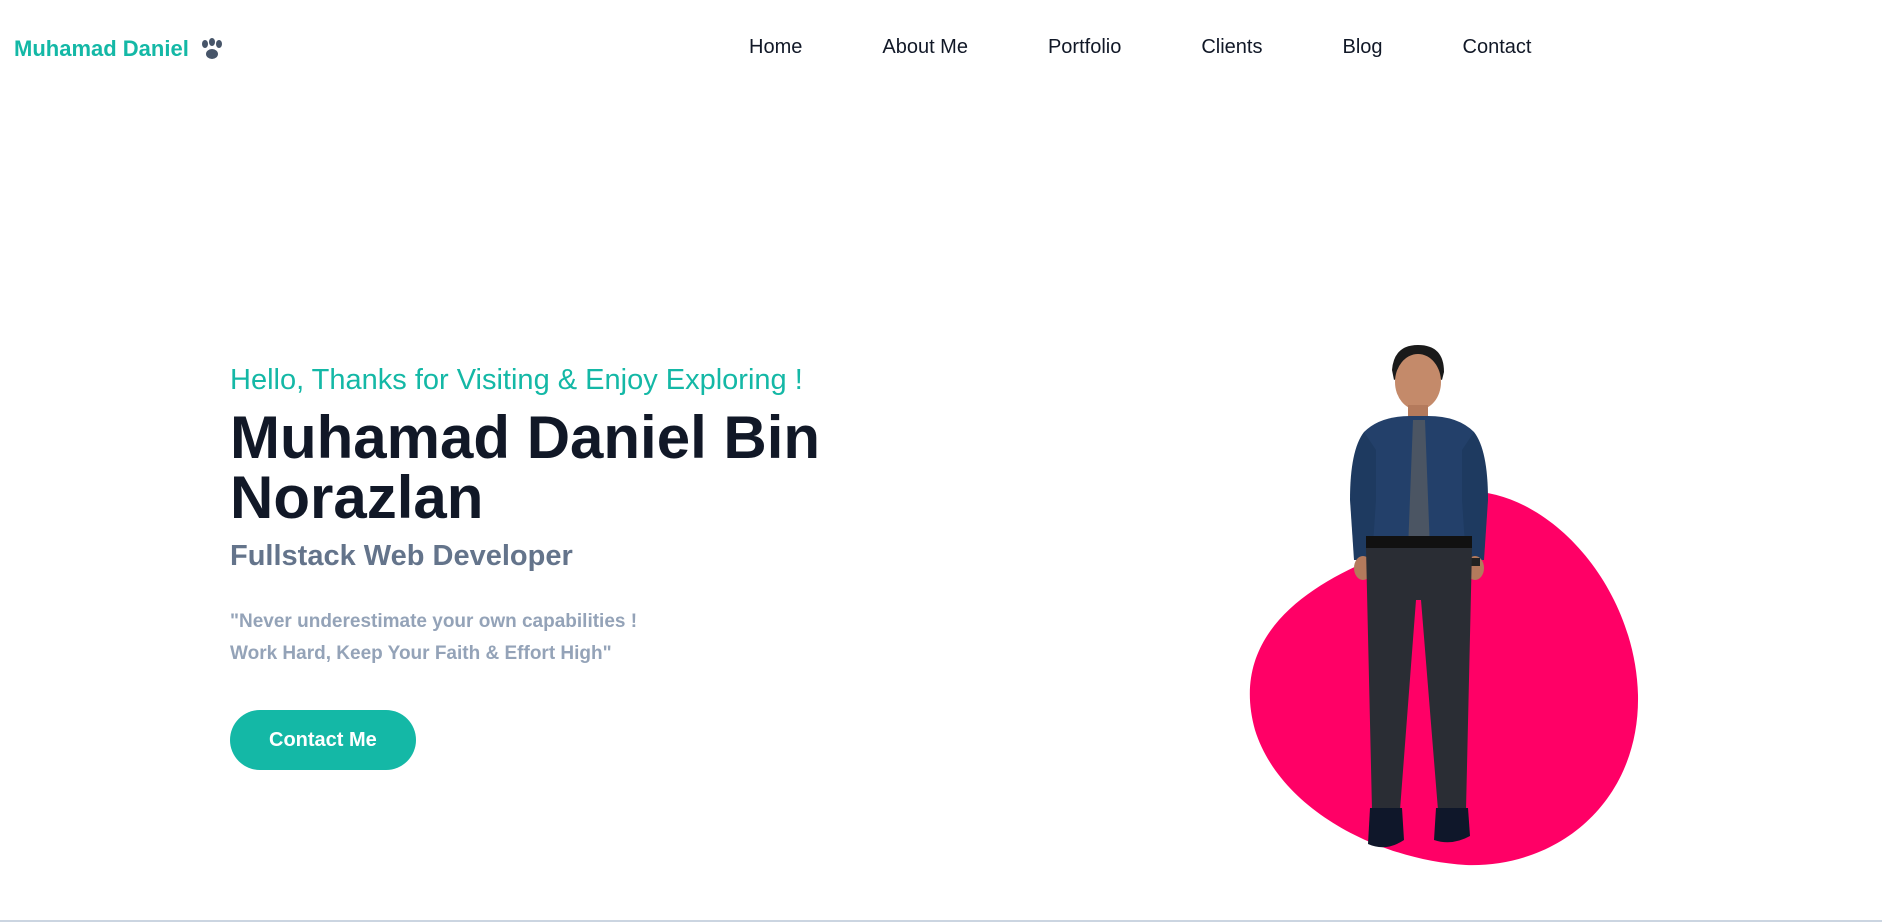  Describe the element at coordinates (1497, 47) in the screenshot. I see `nav-link-contact: Contact` at that location.